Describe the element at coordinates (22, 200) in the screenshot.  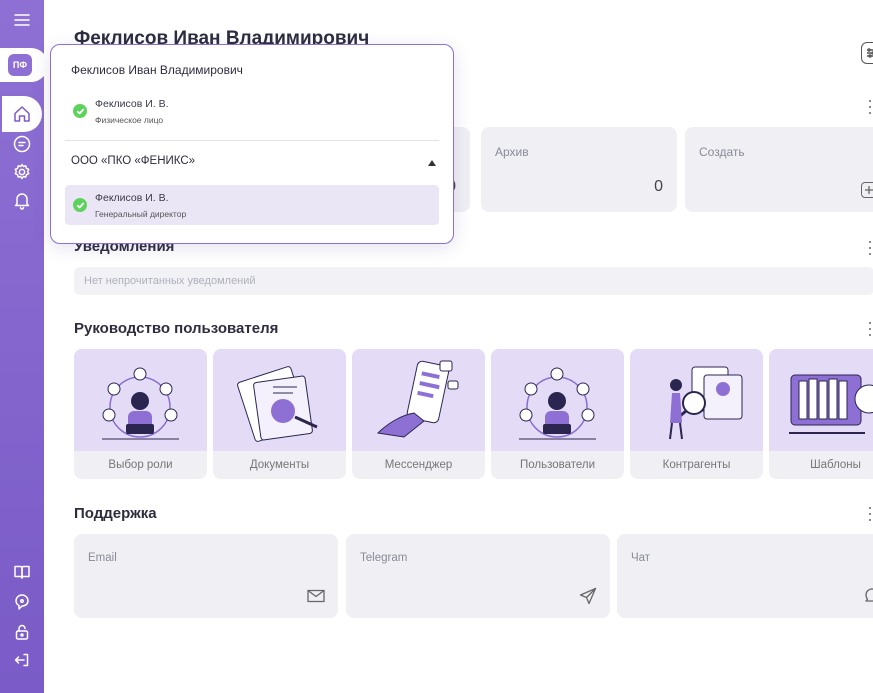
I see `bell-icon` at that location.